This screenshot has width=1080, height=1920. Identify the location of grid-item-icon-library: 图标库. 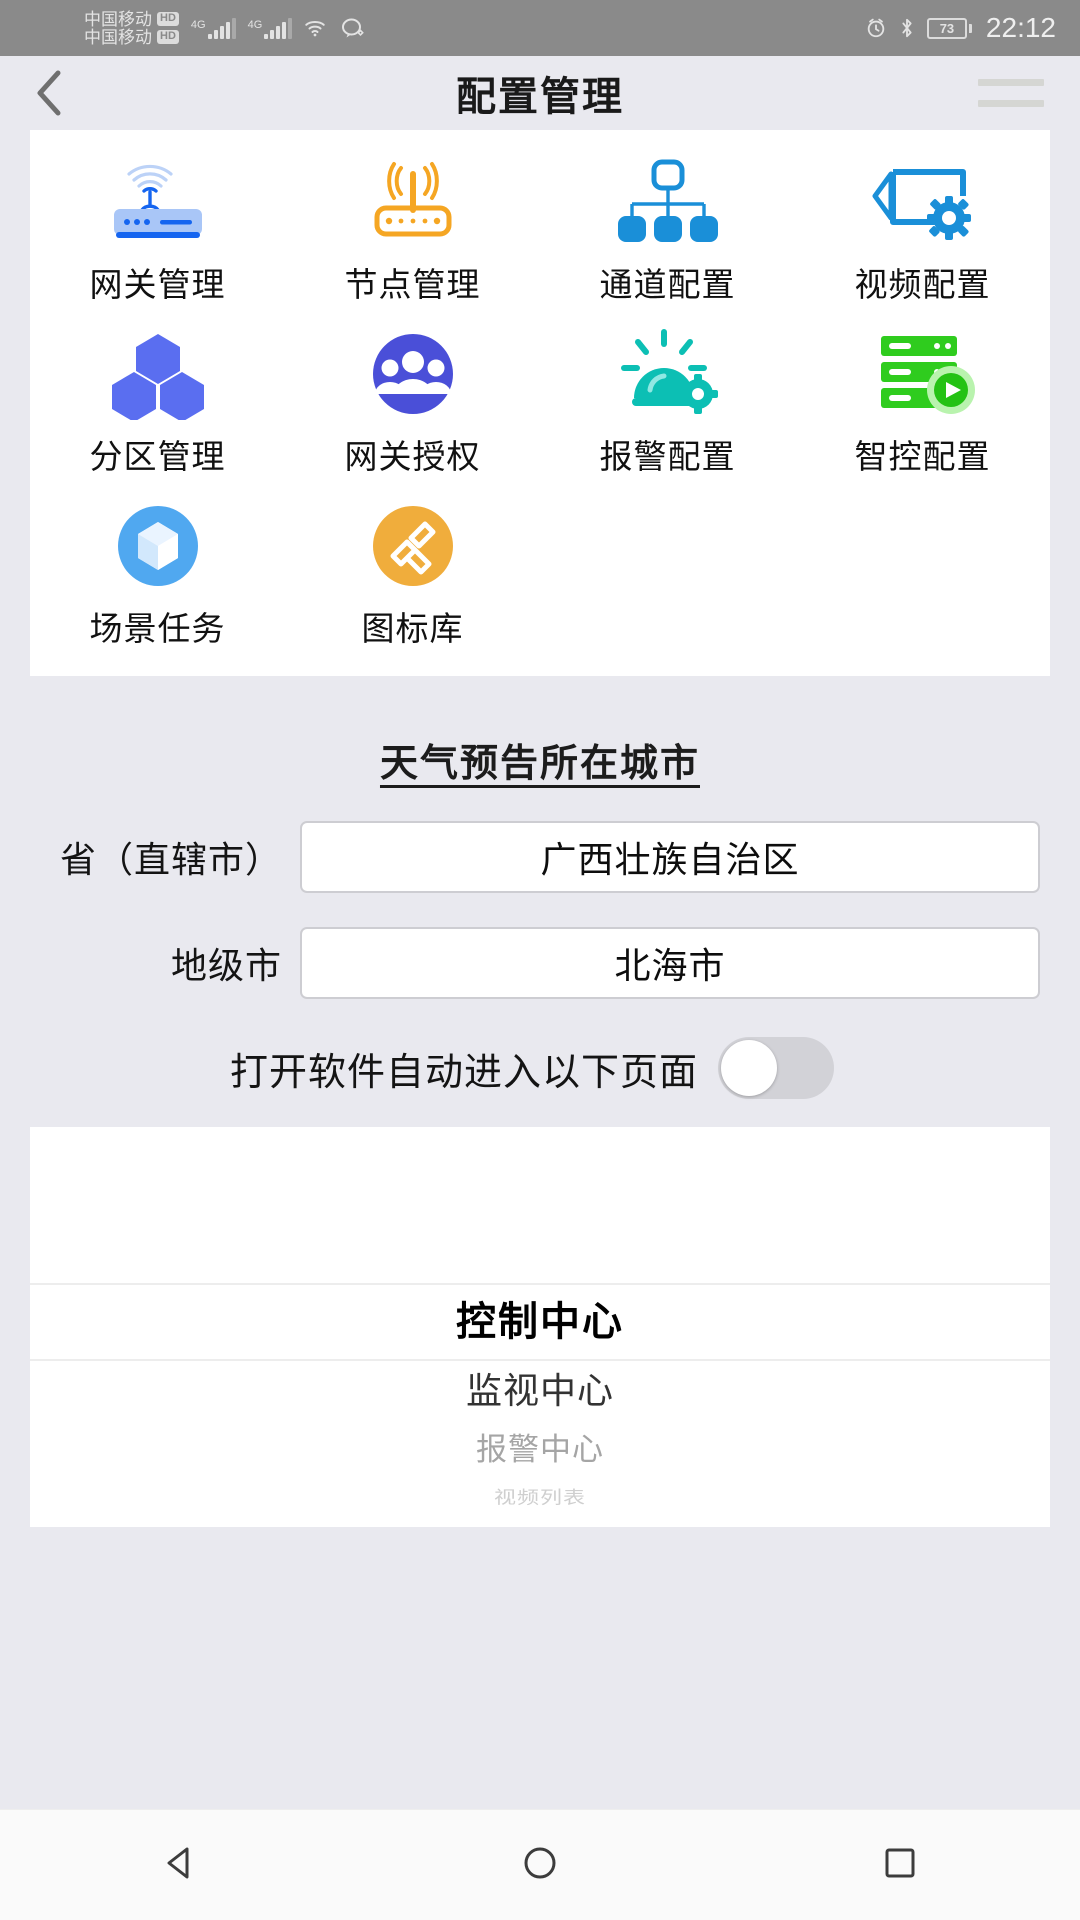
(412, 571).